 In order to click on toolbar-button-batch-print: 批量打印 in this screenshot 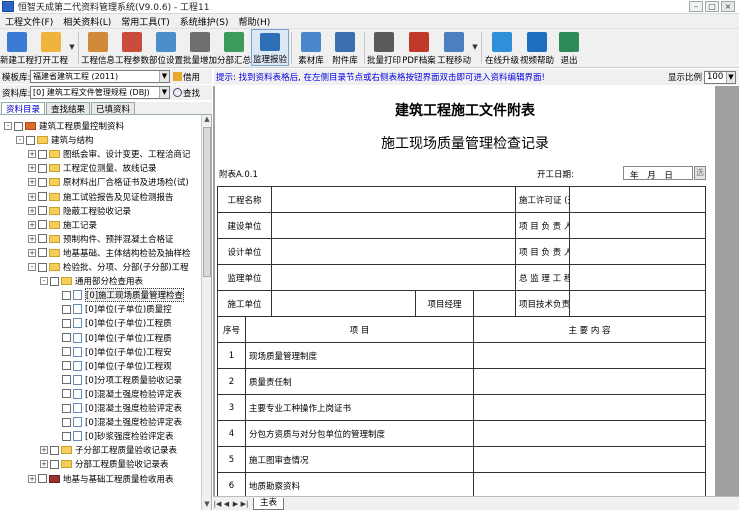, I will do `click(384, 47)`.